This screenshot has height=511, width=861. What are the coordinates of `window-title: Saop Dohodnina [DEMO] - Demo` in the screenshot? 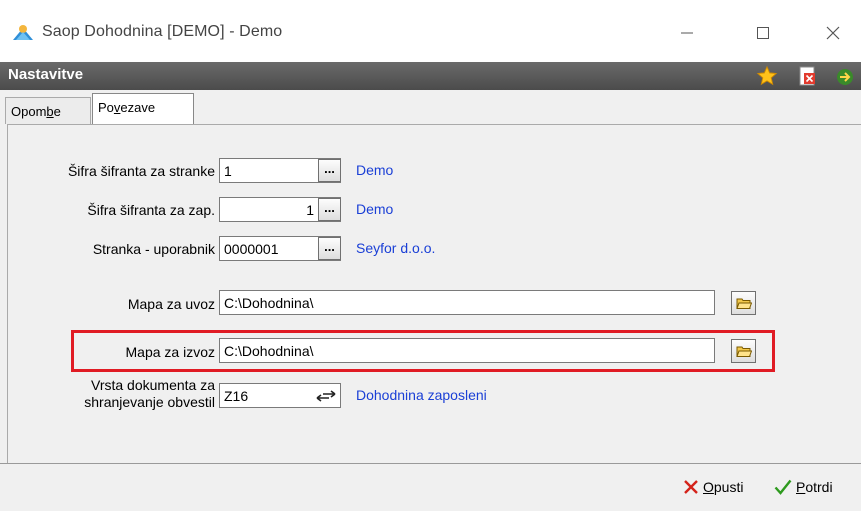 It's located at (162, 31).